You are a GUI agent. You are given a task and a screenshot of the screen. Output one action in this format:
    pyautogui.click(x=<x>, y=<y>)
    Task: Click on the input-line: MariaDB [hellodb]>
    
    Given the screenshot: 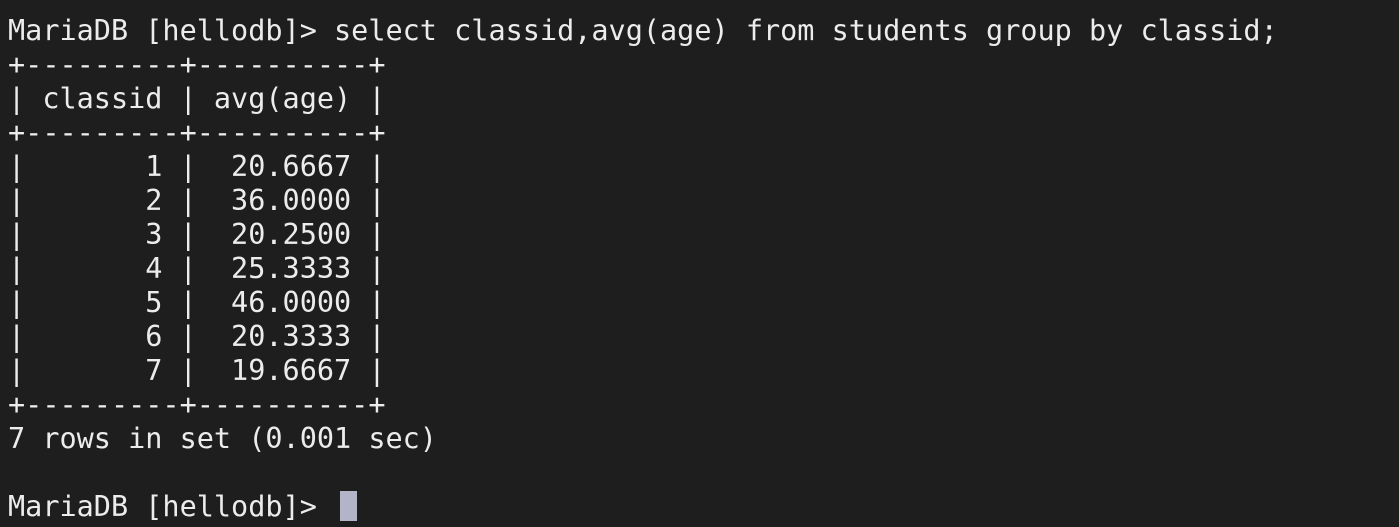 What is the action you would take?
    pyautogui.click(x=703, y=507)
    